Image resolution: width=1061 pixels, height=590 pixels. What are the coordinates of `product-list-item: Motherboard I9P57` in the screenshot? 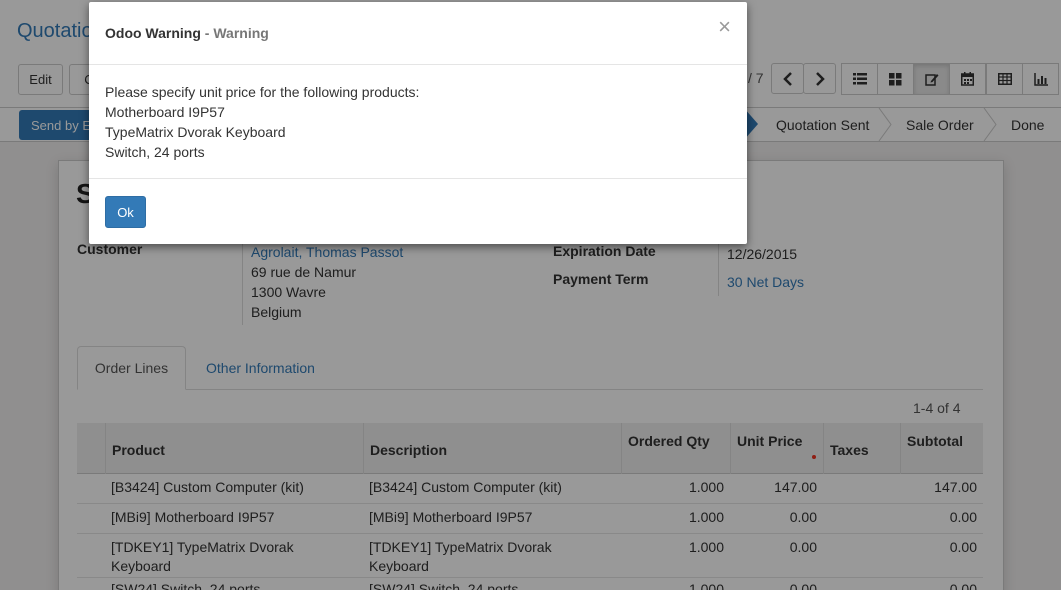 It's located at (165, 112).